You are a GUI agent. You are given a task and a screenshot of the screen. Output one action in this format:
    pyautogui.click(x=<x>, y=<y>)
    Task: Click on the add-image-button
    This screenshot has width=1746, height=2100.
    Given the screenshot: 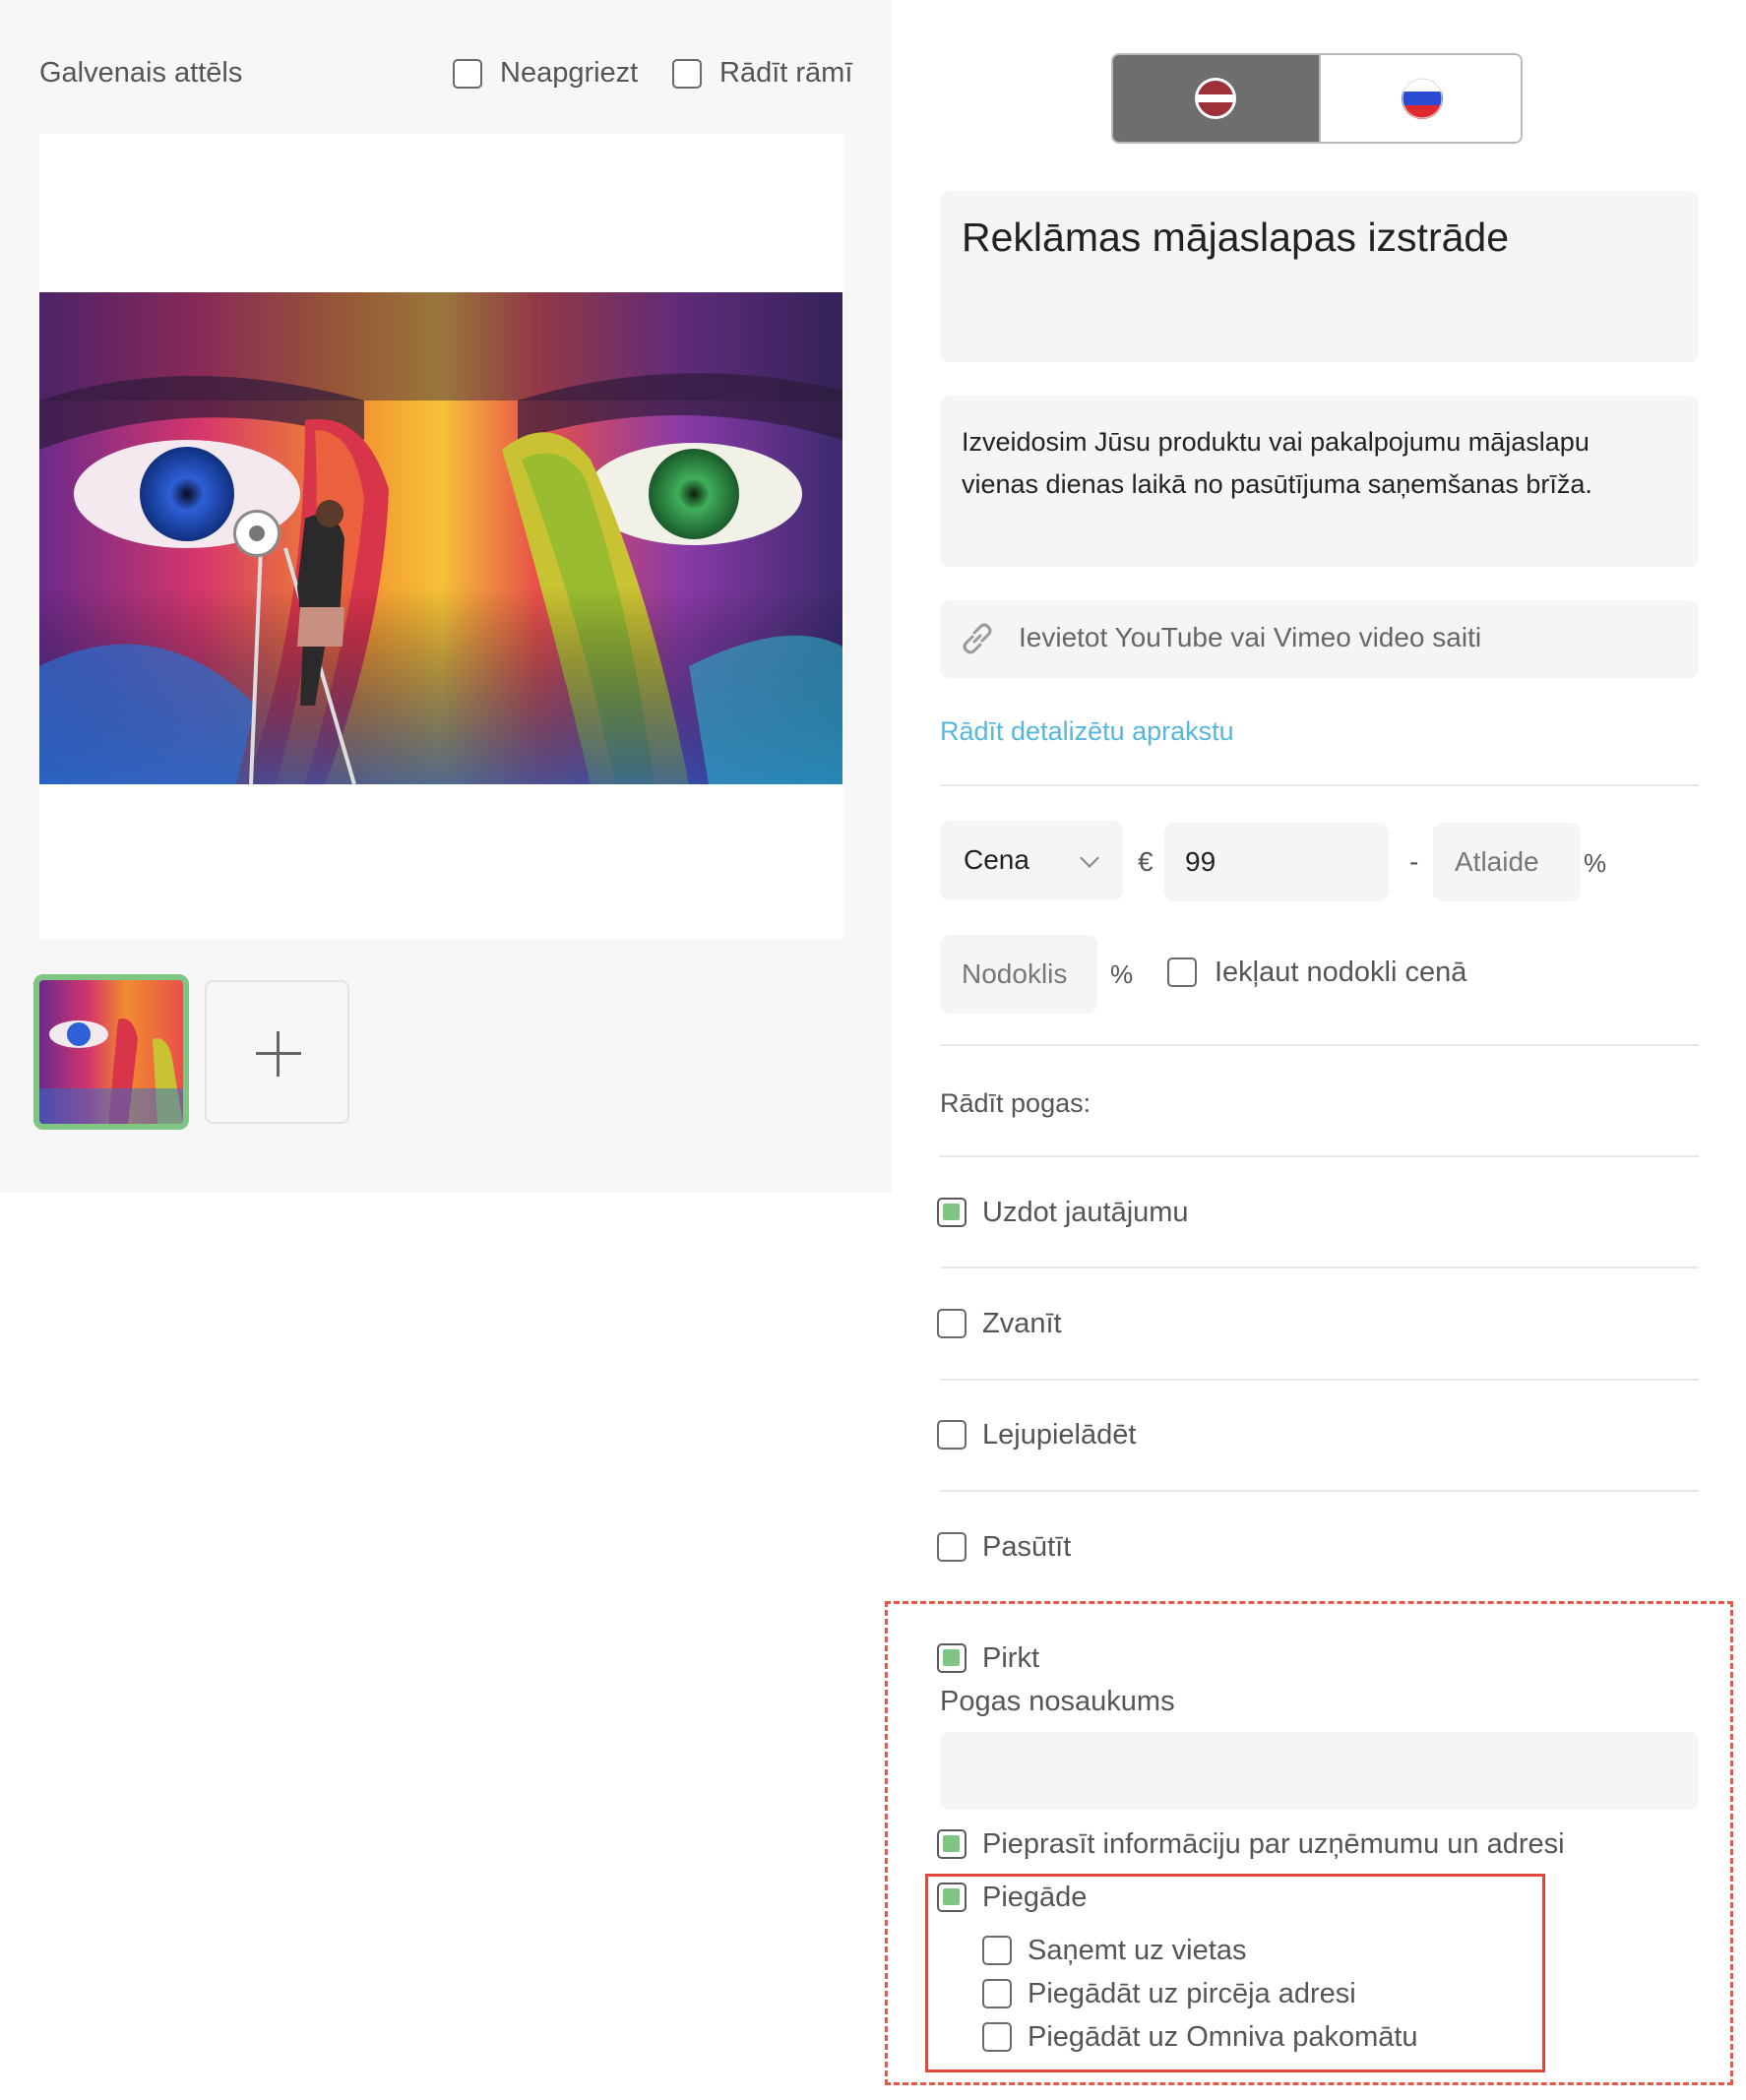 What is the action you would take?
    pyautogui.click(x=277, y=1052)
    